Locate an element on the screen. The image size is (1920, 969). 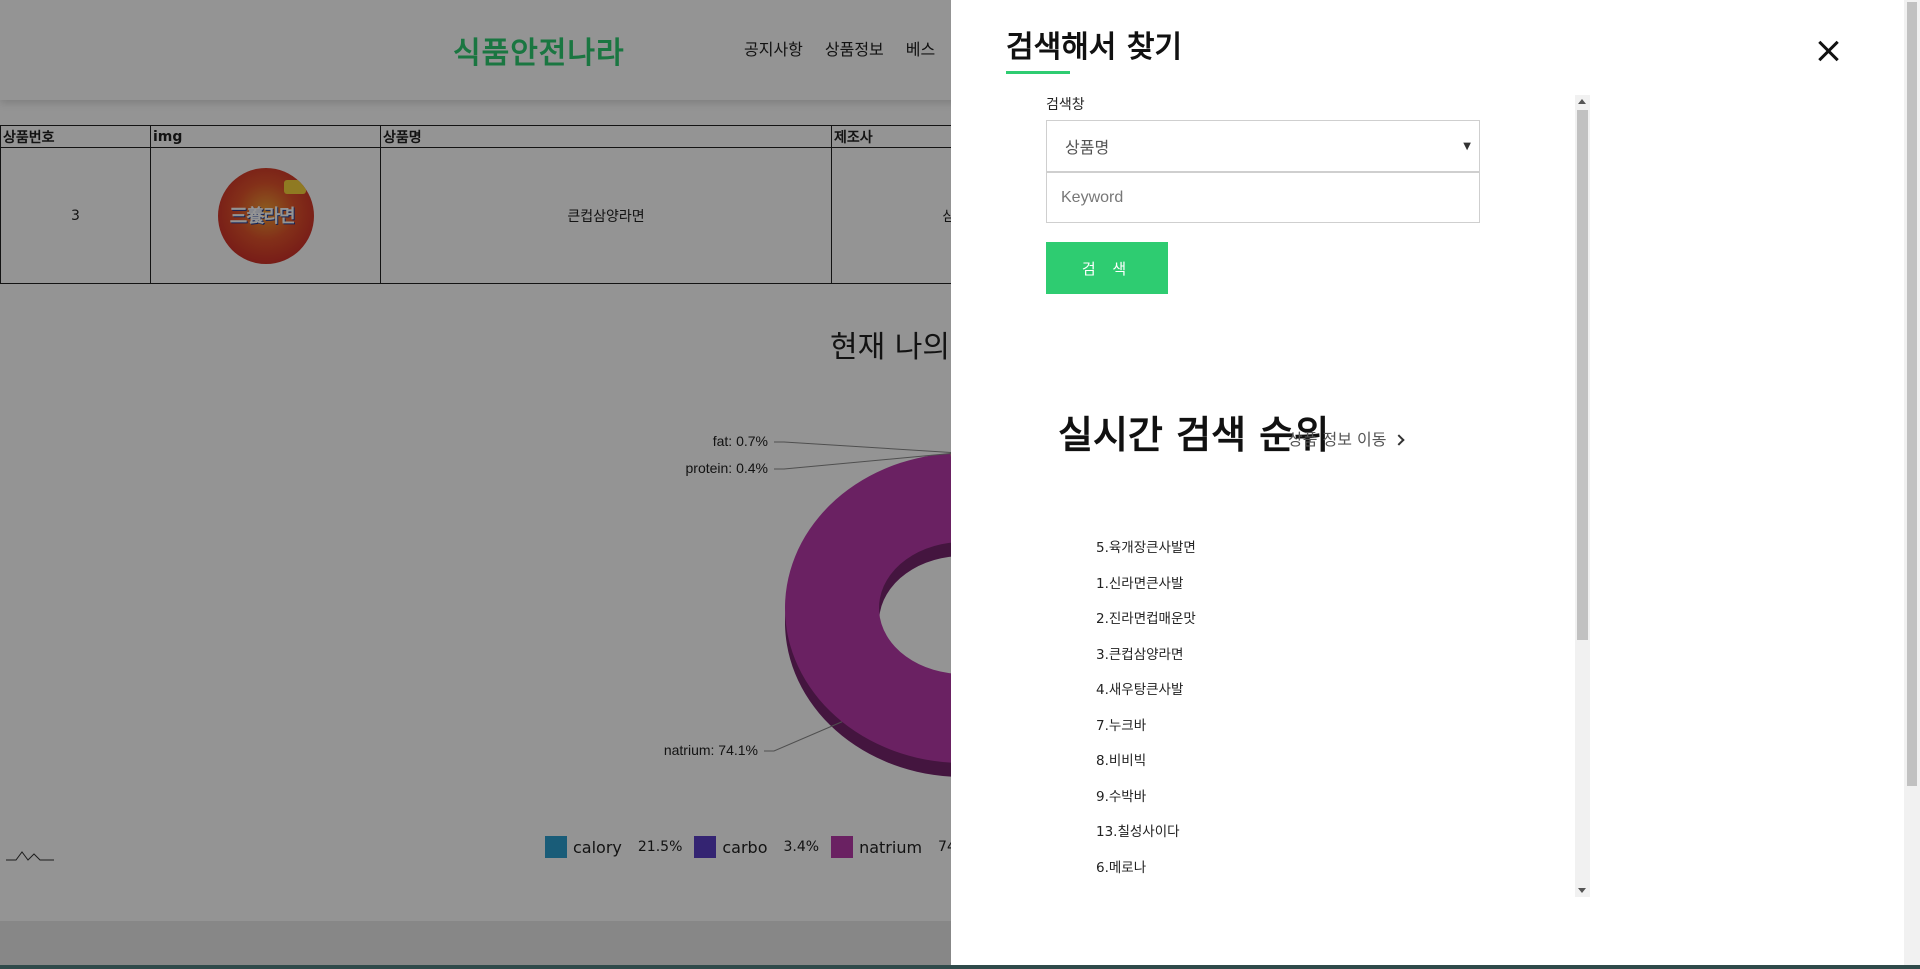
bottom-edge is located at coordinates (960, 967).